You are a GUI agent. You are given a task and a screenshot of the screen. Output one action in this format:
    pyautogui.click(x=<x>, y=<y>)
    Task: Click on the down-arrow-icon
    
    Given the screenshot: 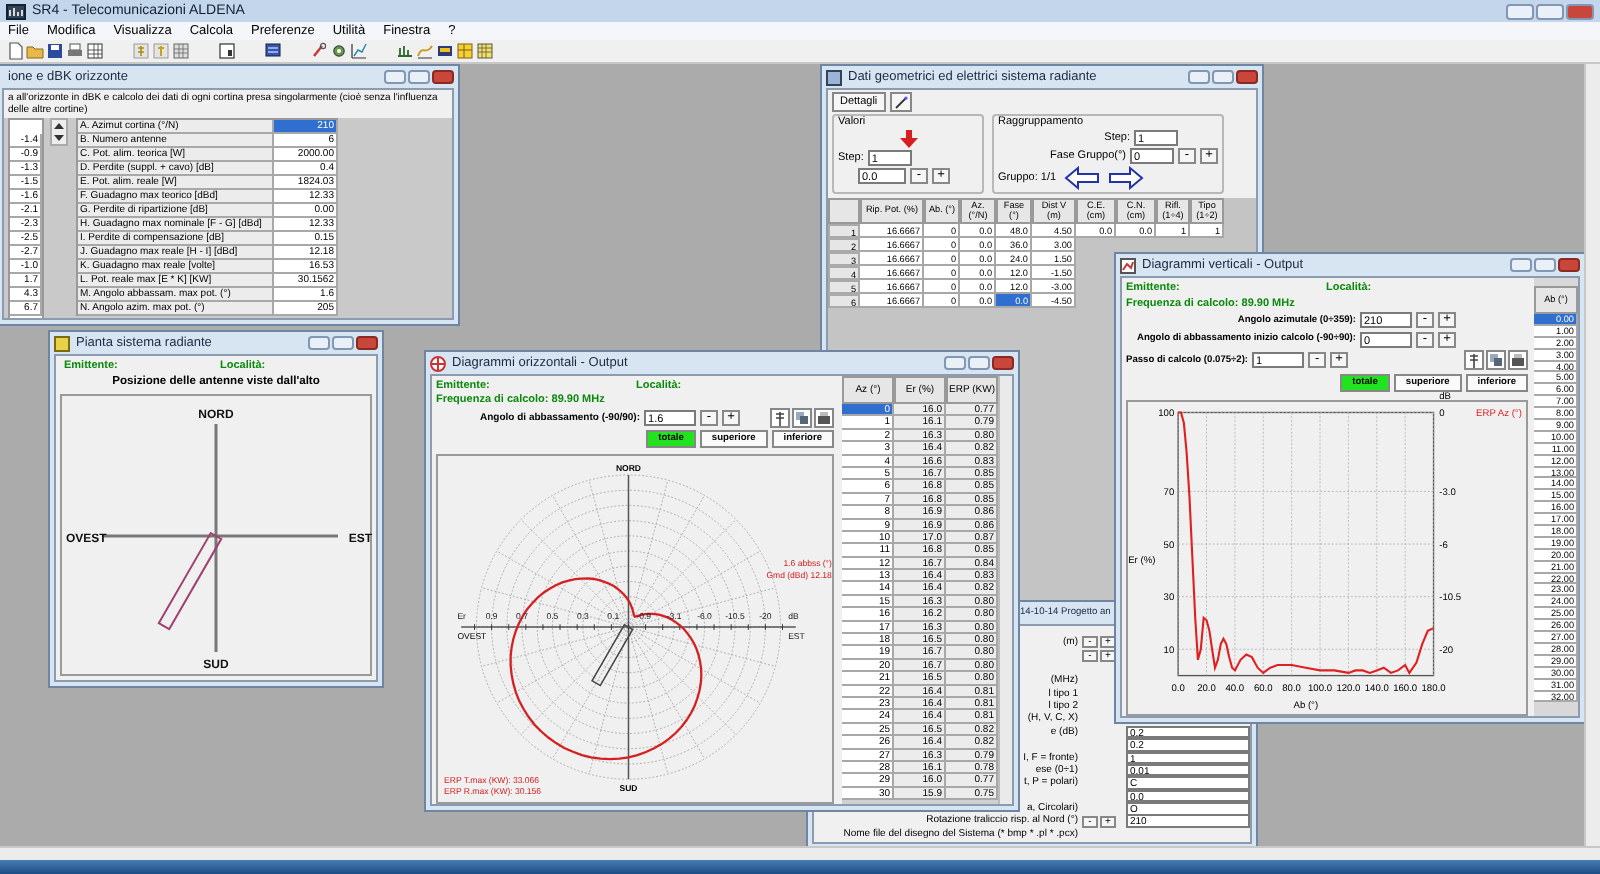 What is the action you would take?
    pyautogui.click(x=908, y=139)
    